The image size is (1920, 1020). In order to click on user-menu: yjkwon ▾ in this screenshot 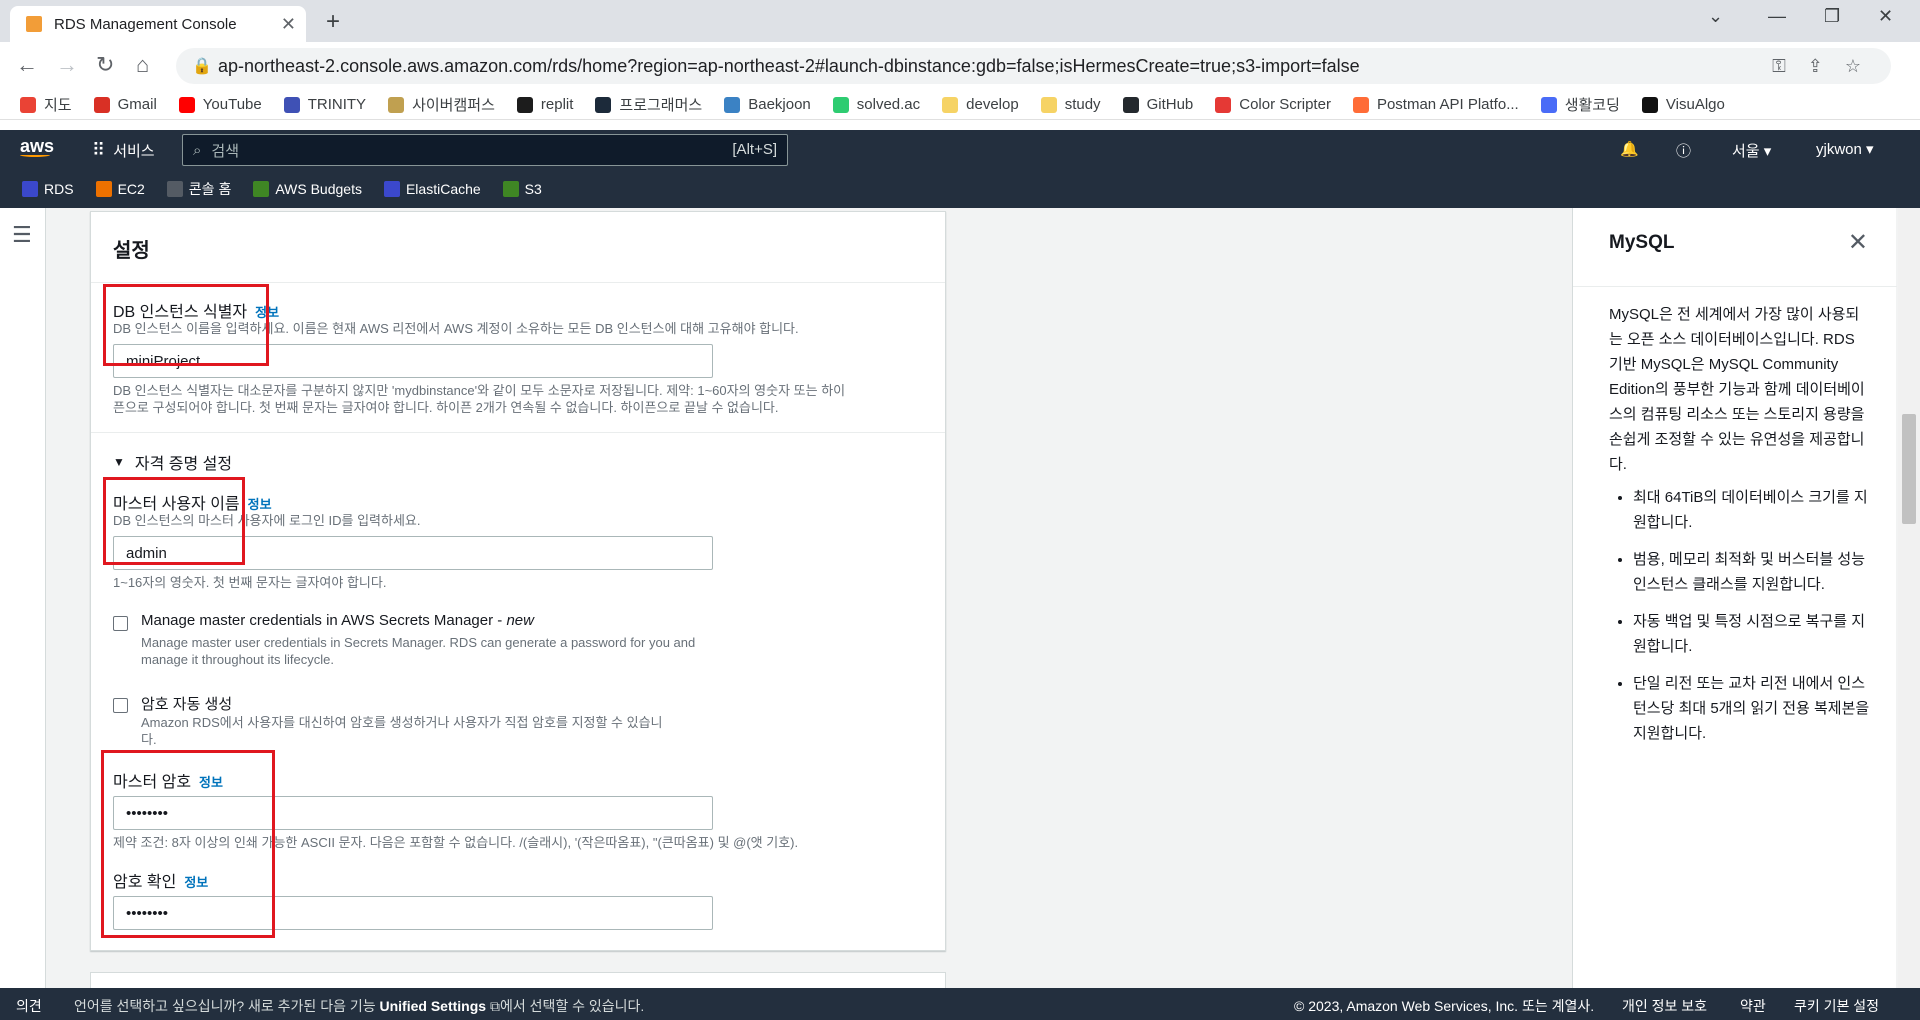, I will do `click(1845, 149)`.